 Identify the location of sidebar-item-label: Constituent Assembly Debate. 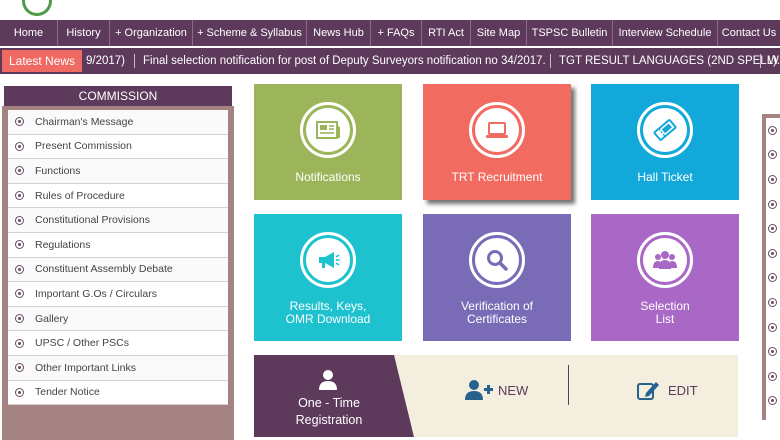
(104, 269).